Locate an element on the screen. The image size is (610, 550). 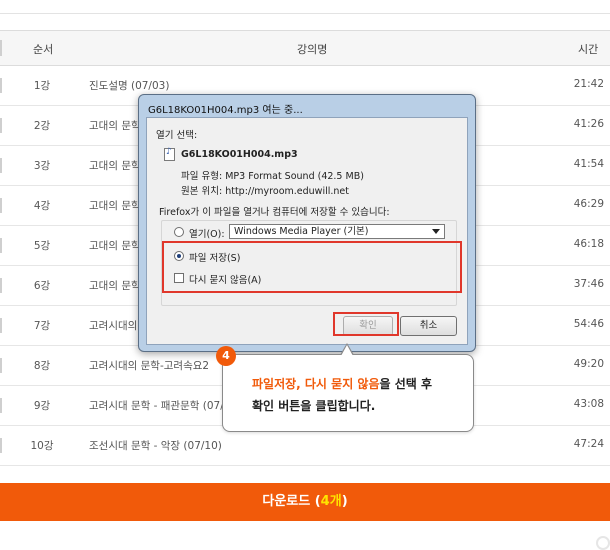
open-with-radio is located at coordinates (179, 232).